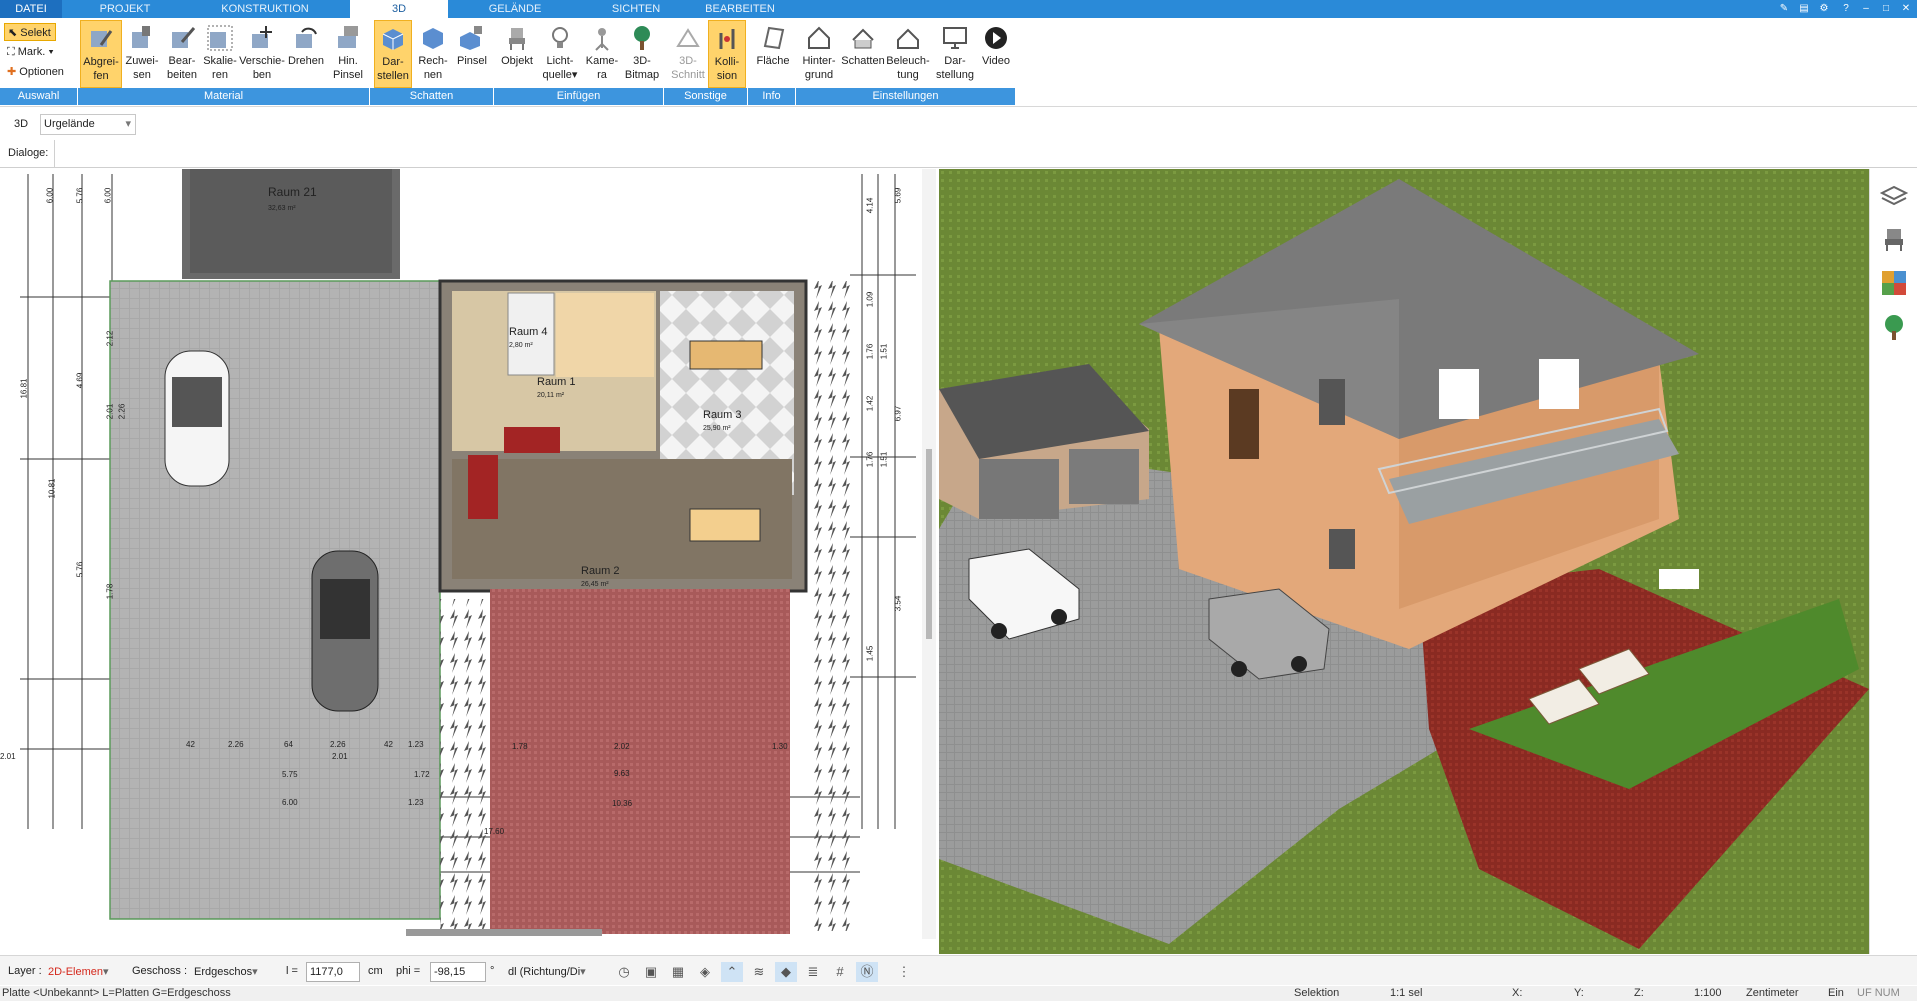 Image resolution: width=1917 pixels, height=1001 pixels. What do you see at coordinates (306, 54) in the screenshot?
I see `rotate-material-button: Drehen` at bounding box center [306, 54].